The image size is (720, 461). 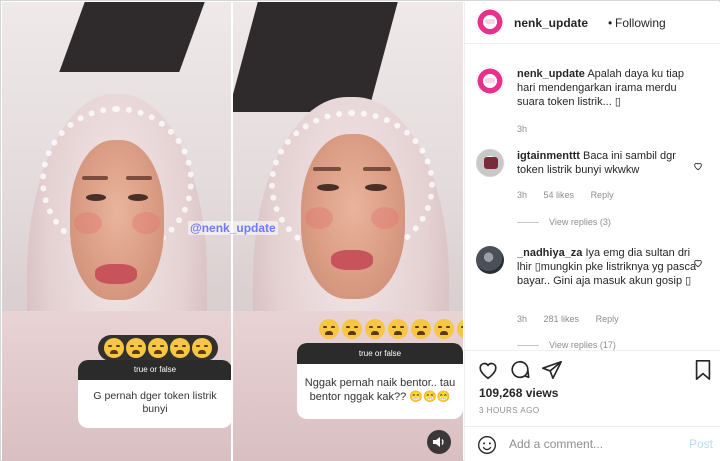 I want to click on question-sticker-text: G pernah dger token listrik bunyi, so click(x=155, y=402).